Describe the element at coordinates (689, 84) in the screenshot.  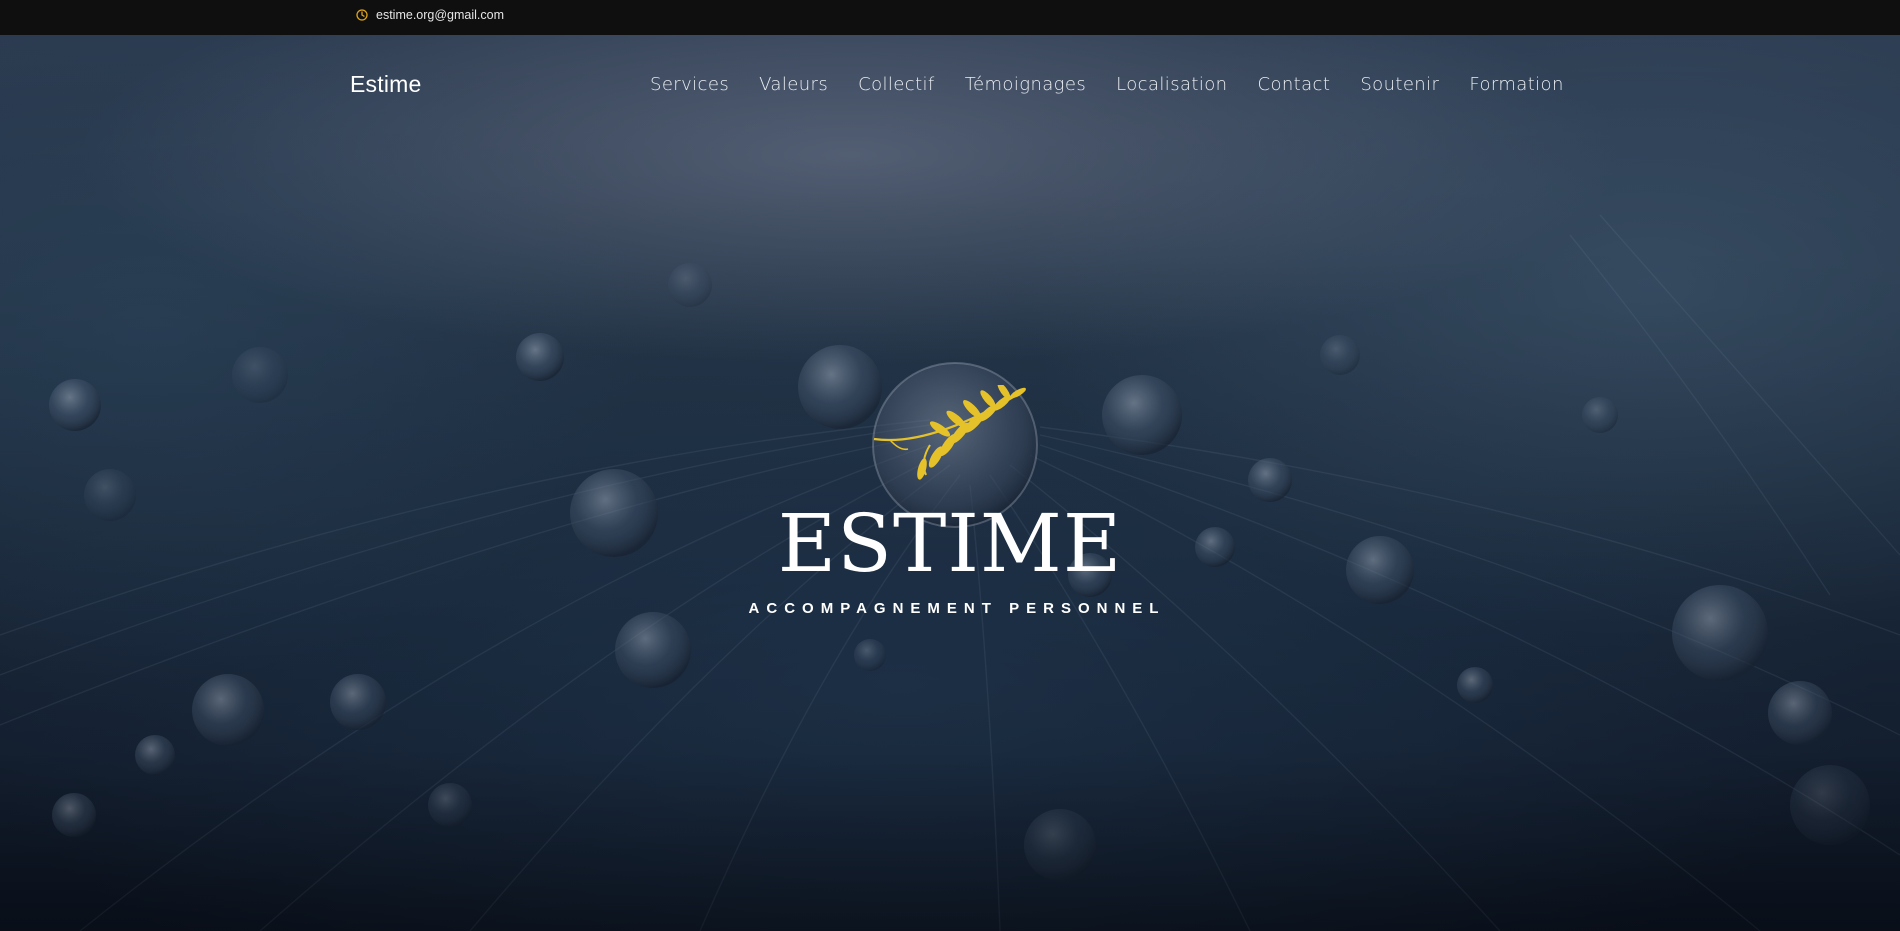
I see `nav-link-services: Services` at that location.